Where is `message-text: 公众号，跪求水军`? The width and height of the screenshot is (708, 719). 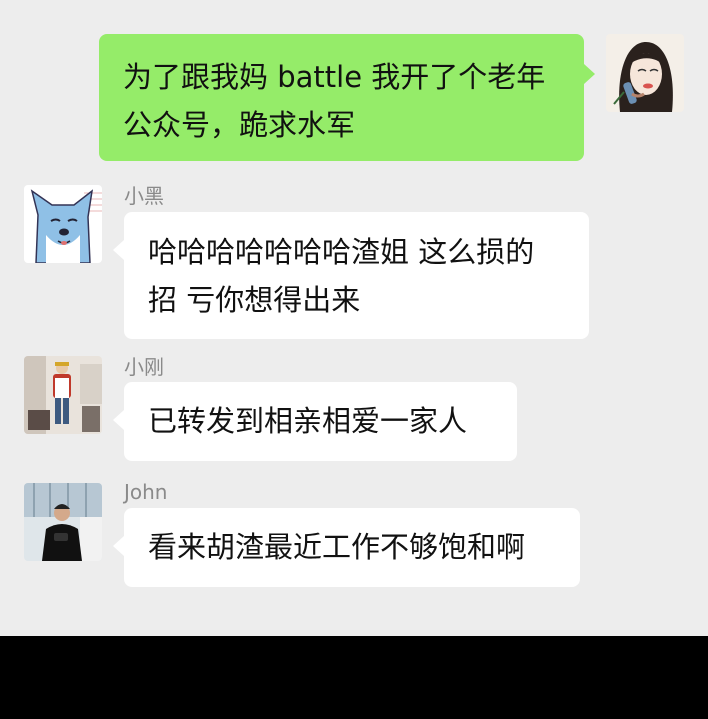
message-text: 公众号，跪求水军 is located at coordinates (239, 125).